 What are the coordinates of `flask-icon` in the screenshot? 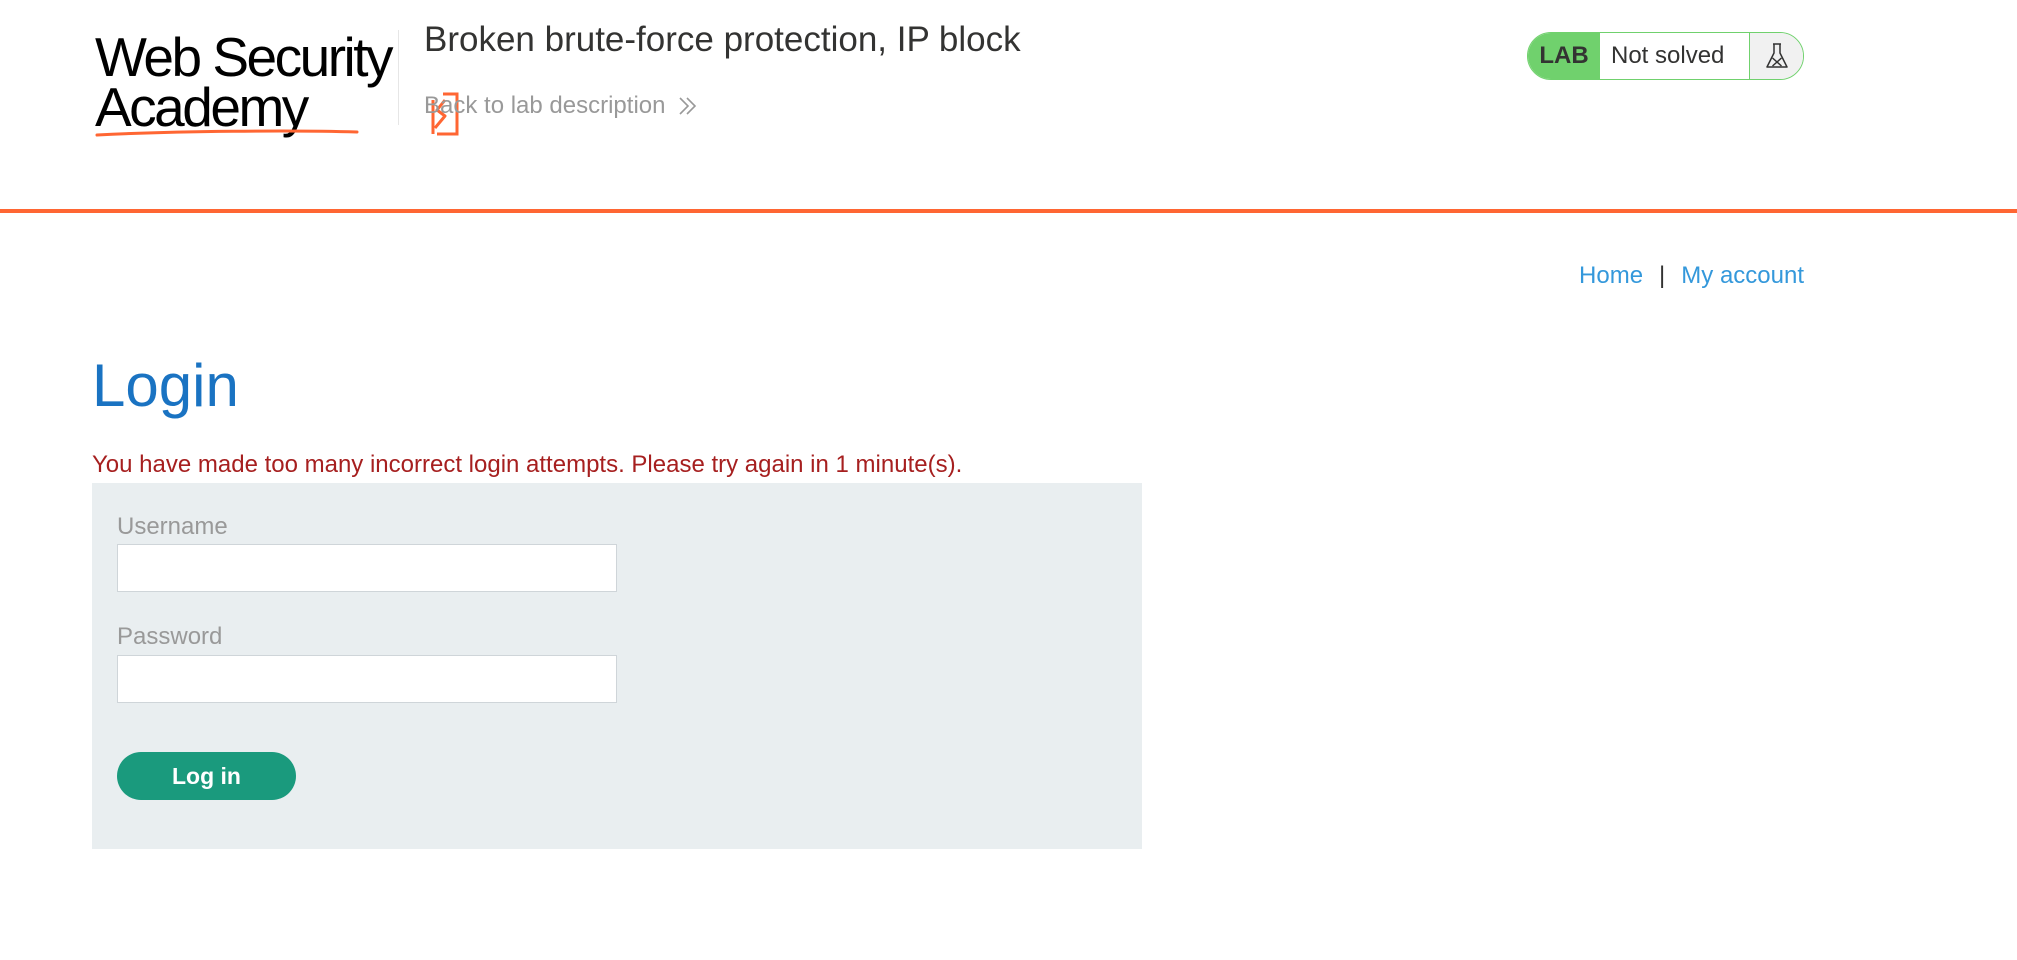 It's located at (1776, 55).